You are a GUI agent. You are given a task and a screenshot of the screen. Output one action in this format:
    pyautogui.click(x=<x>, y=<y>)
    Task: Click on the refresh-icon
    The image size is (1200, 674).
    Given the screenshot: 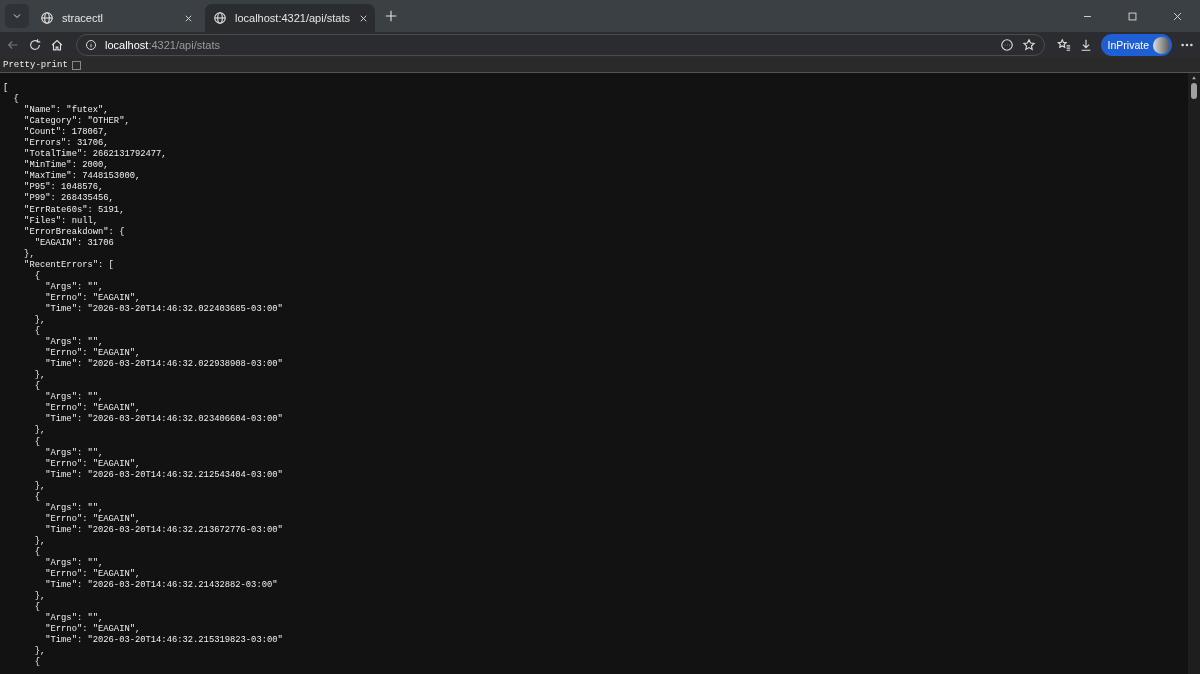 What is the action you would take?
    pyautogui.click(x=35, y=45)
    